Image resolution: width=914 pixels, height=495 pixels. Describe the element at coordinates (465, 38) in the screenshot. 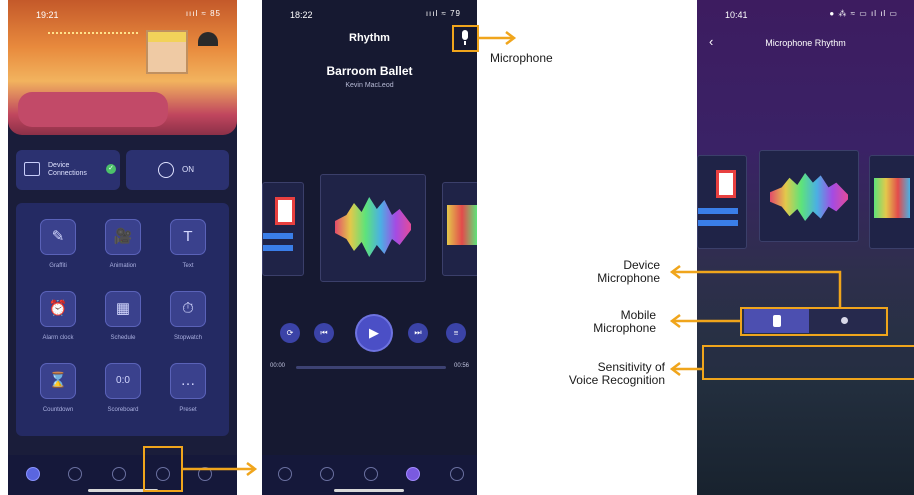

I see `microphone-icon` at that location.